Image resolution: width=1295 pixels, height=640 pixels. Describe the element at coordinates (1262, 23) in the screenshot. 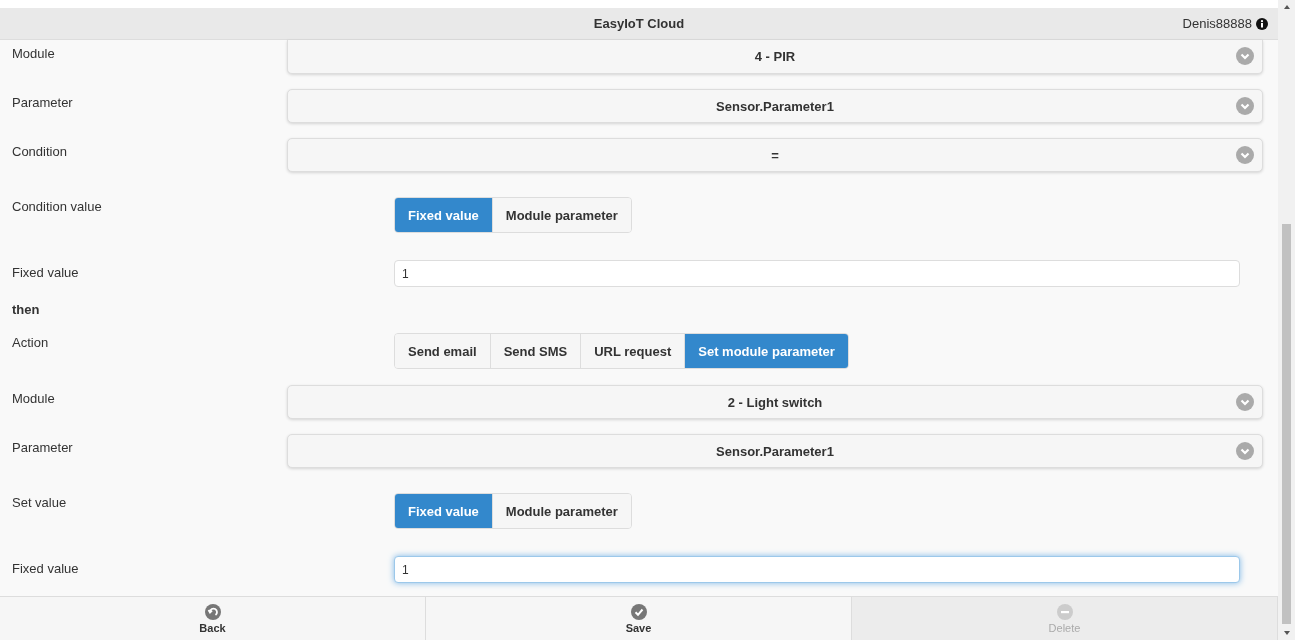

I see `info-icon` at that location.